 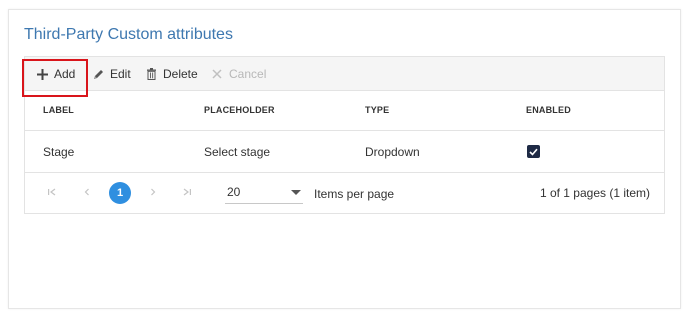 I want to click on items-per-page-select: 20, so click(x=264, y=192).